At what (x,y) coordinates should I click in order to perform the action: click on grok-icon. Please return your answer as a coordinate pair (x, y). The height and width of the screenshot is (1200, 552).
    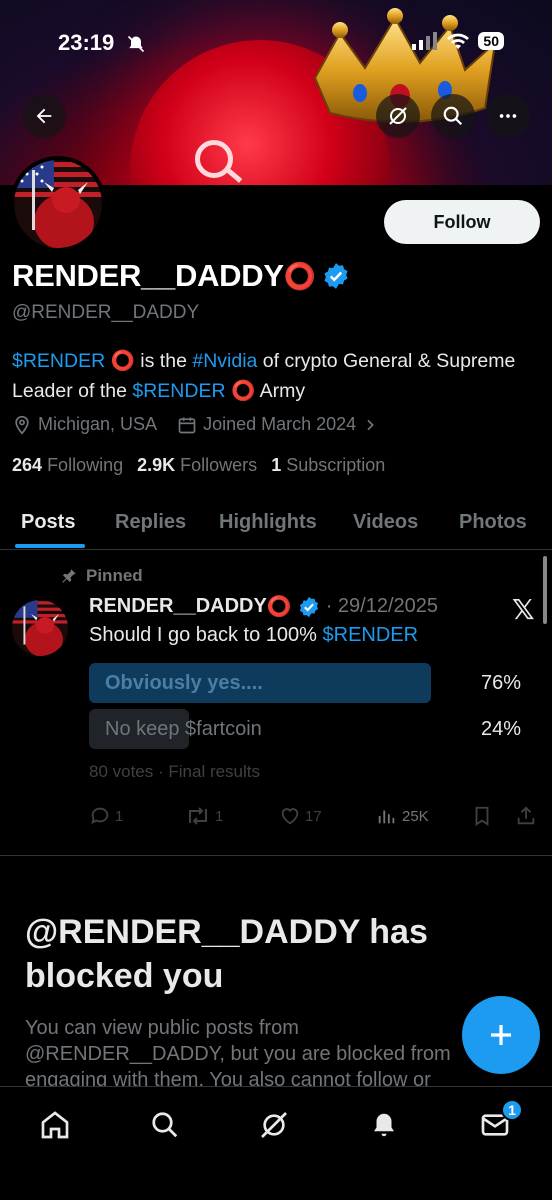
    Looking at the image, I should click on (274, 1125).